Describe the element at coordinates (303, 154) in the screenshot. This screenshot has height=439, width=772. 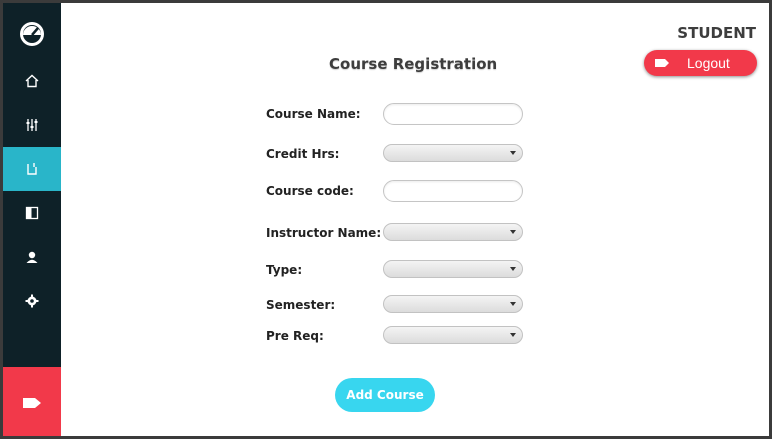
I see `credit-hrs-label: Credit Hrs:` at that location.